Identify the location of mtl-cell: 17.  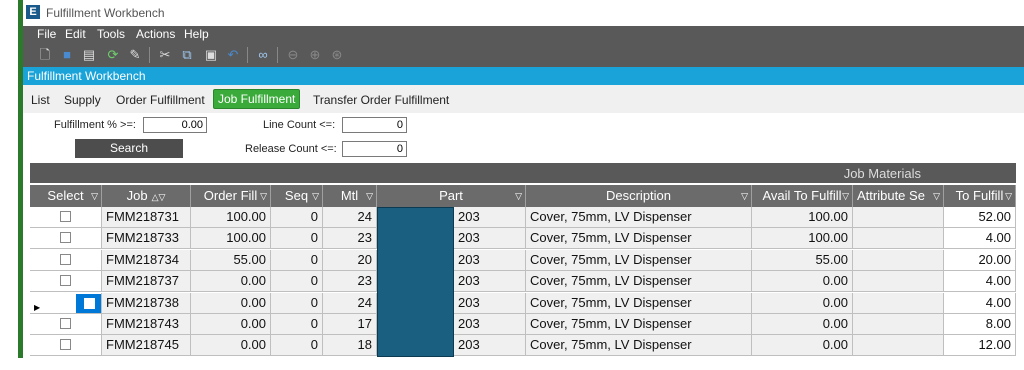
(350, 324).